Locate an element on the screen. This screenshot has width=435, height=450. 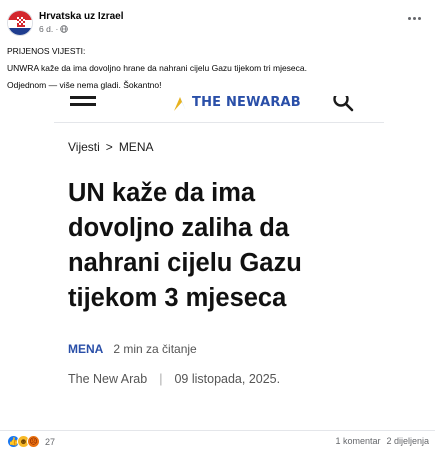
post-text-line: Odjednom — više nema gladi. Šokantno! is located at coordinates (84, 85).